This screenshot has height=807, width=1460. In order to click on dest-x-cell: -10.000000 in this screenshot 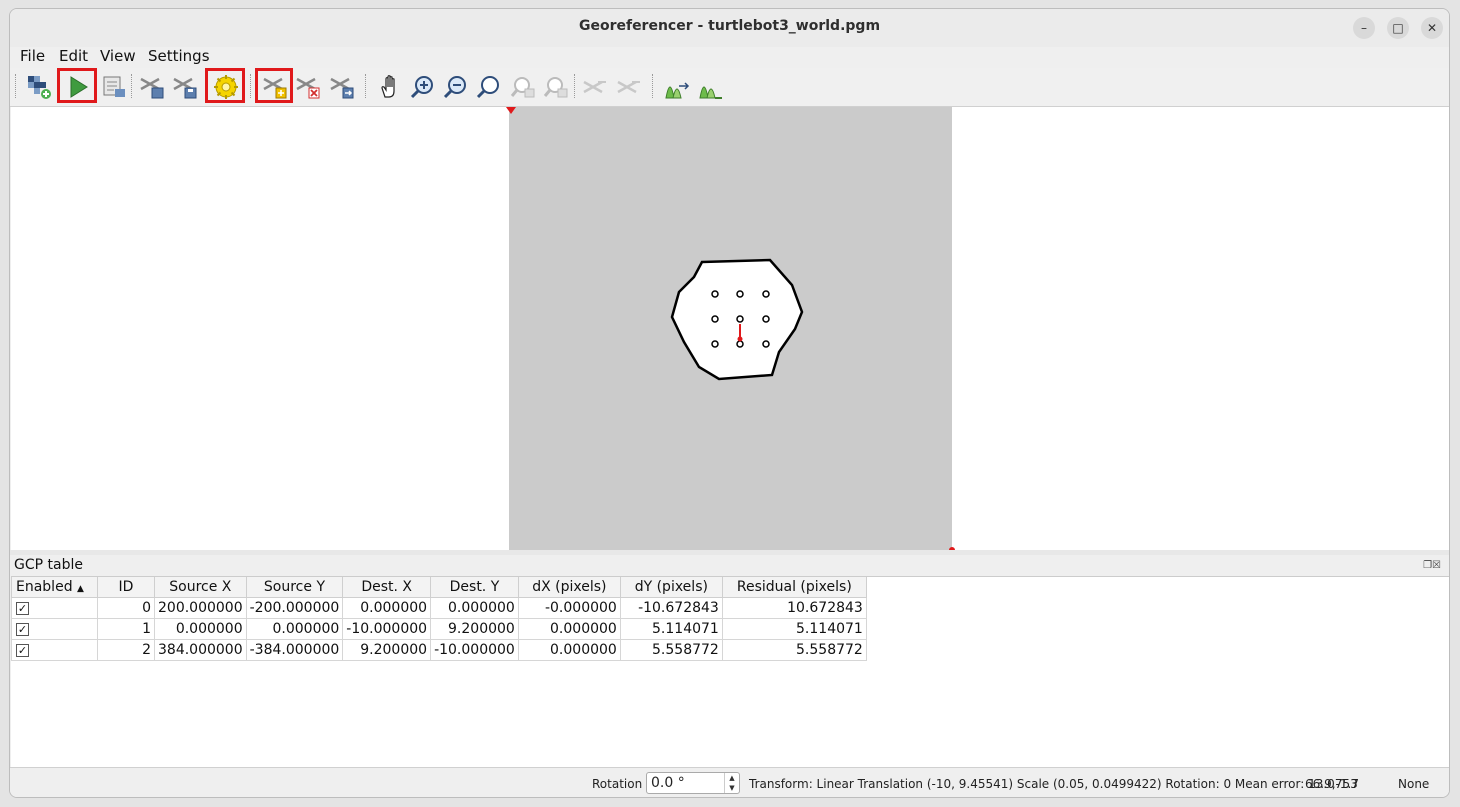, I will do `click(387, 629)`.